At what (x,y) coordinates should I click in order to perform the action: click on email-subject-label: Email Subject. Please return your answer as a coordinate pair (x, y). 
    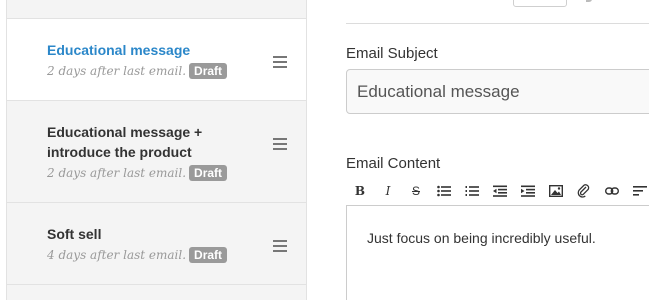
    Looking at the image, I should click on (392, 53).